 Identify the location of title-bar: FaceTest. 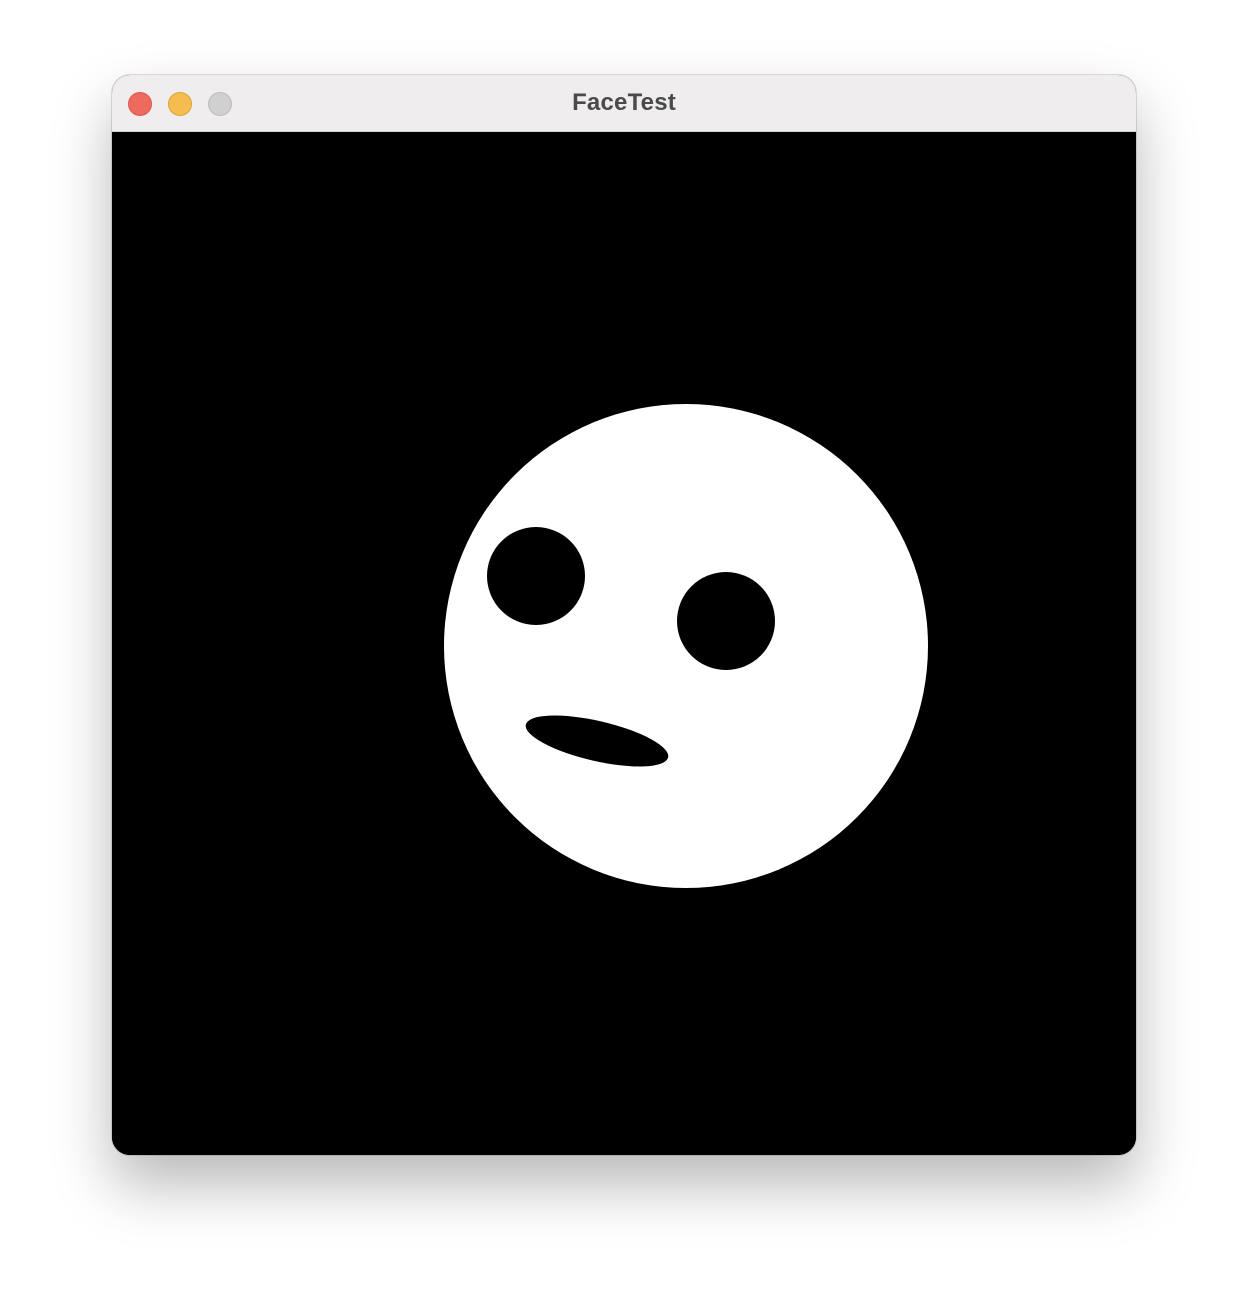
(624, 103).